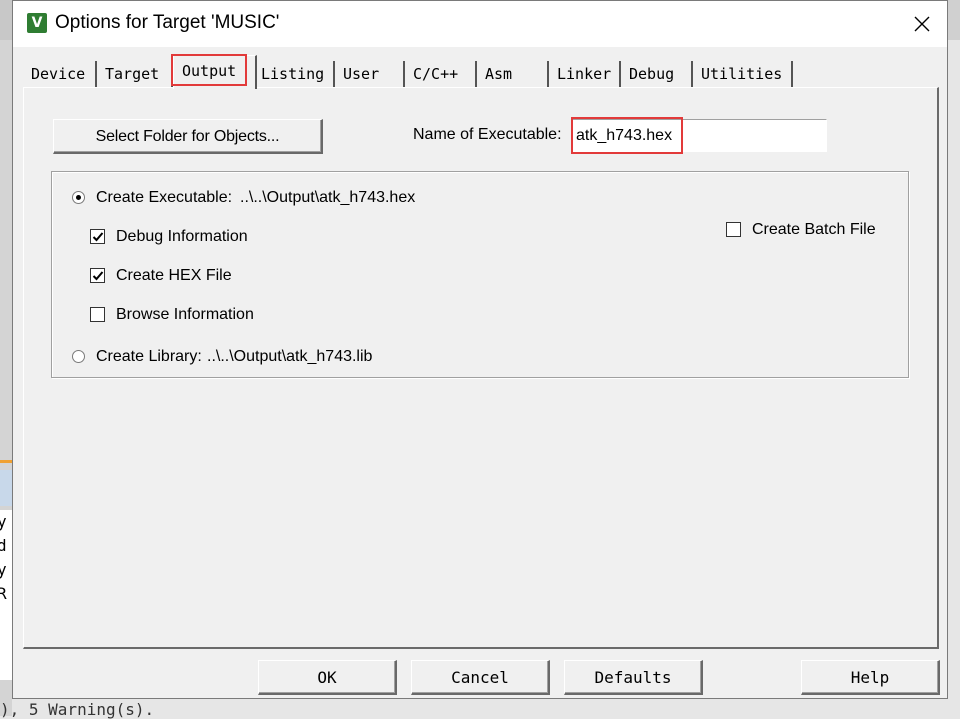 The height and width of the screenshot is (719, 960). I want to click on tab-debug: Debug, so click(657, 74).